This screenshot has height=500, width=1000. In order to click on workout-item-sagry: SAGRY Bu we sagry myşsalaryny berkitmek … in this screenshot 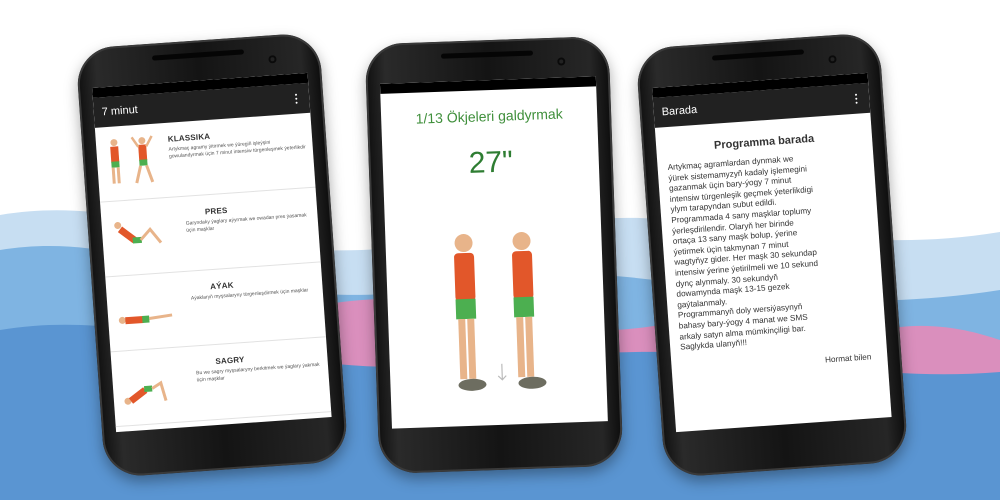, I will do `click(221, 382)`.